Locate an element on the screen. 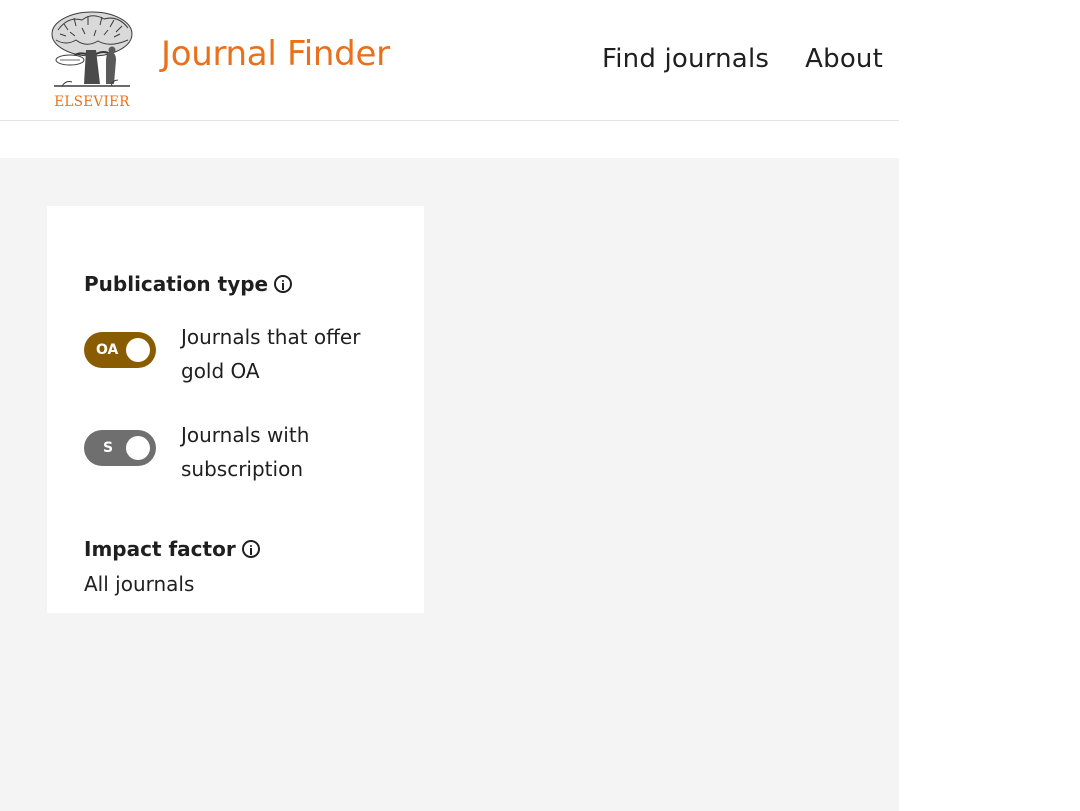 This screenshot has height=811, width=1080. nav-about-link: About is located at coordinates (844, 59).